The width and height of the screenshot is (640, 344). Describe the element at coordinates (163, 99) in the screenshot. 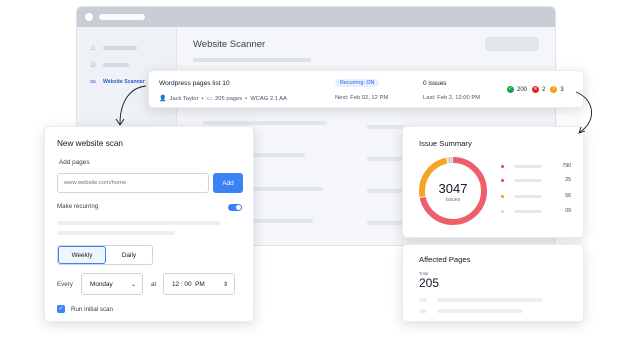

I see `user-icon: 👤` at that location.